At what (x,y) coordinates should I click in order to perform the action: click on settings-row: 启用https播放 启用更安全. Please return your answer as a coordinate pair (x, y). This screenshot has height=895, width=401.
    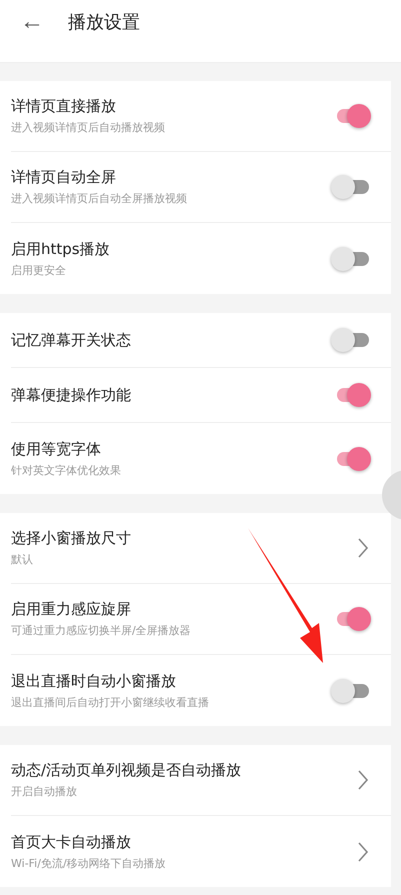
    Looking at the image, I should click on (201, 258).